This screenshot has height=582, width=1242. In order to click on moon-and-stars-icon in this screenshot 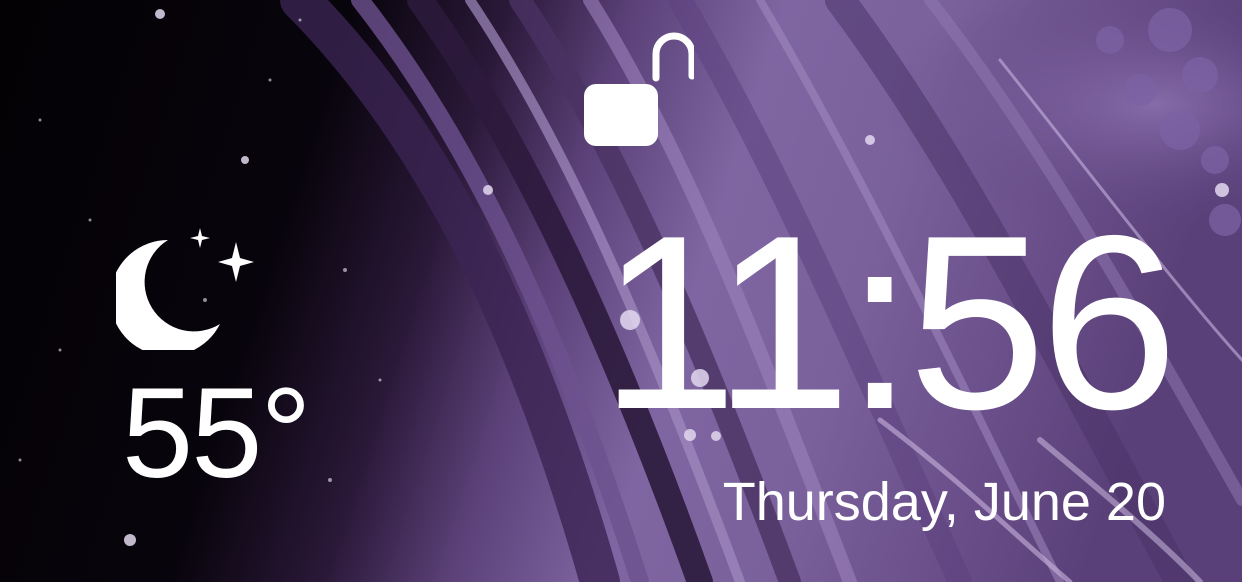, I will do `click(185, 289)`.